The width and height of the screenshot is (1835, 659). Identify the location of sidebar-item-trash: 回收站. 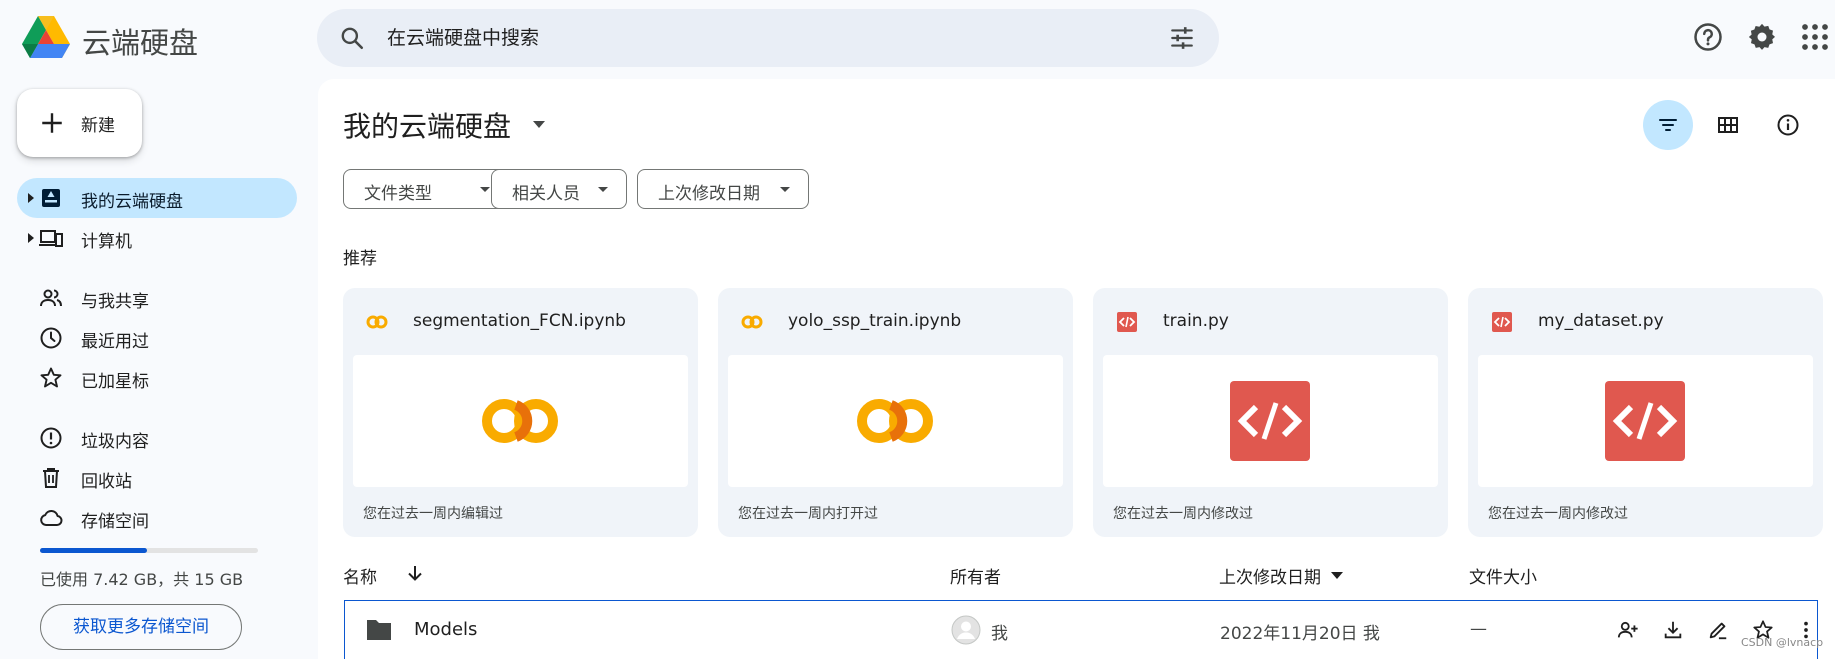
(157, 478).